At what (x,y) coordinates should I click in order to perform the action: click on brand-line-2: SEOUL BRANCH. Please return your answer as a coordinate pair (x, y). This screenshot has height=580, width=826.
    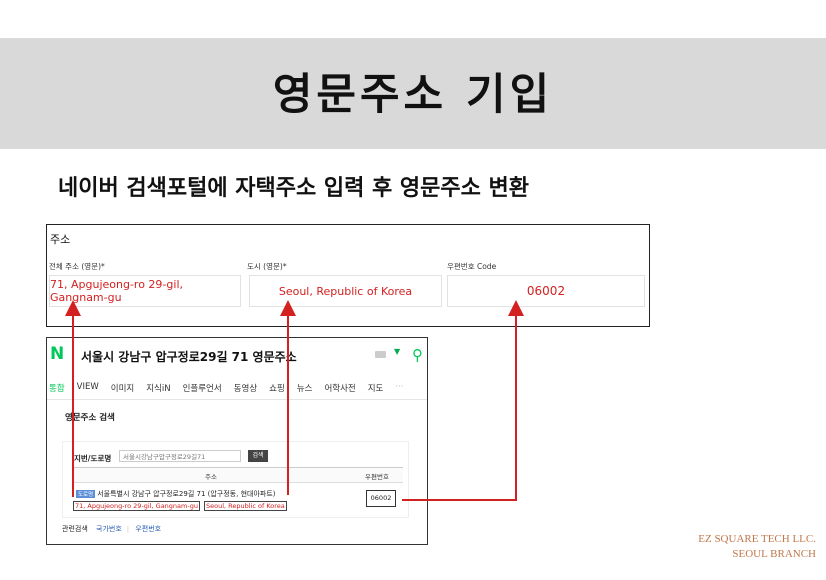
    Looking at the image, I should click on (774, 554).